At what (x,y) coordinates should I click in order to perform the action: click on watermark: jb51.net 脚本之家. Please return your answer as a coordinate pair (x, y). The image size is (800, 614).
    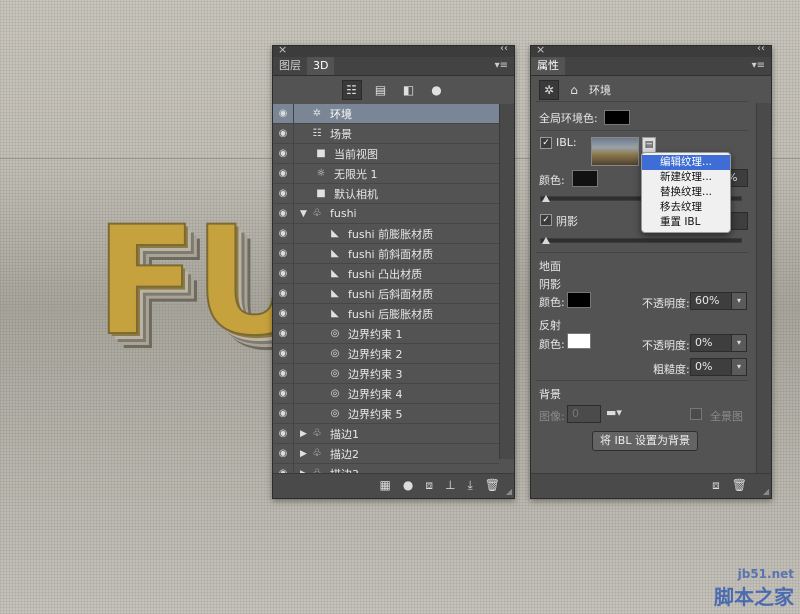
    Looking at the image, I should click on (754, 588).